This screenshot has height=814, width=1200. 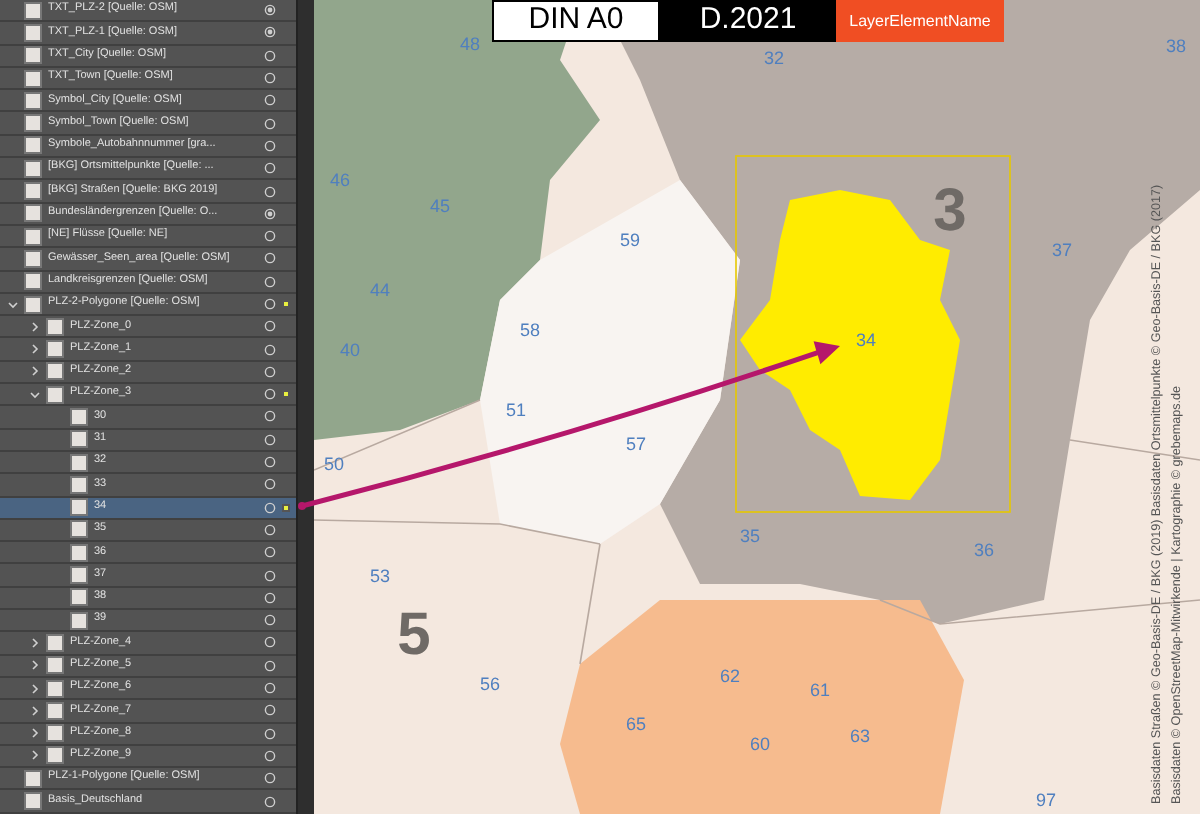 I want to click on zone-number: 61, so click(x=820, y=690).